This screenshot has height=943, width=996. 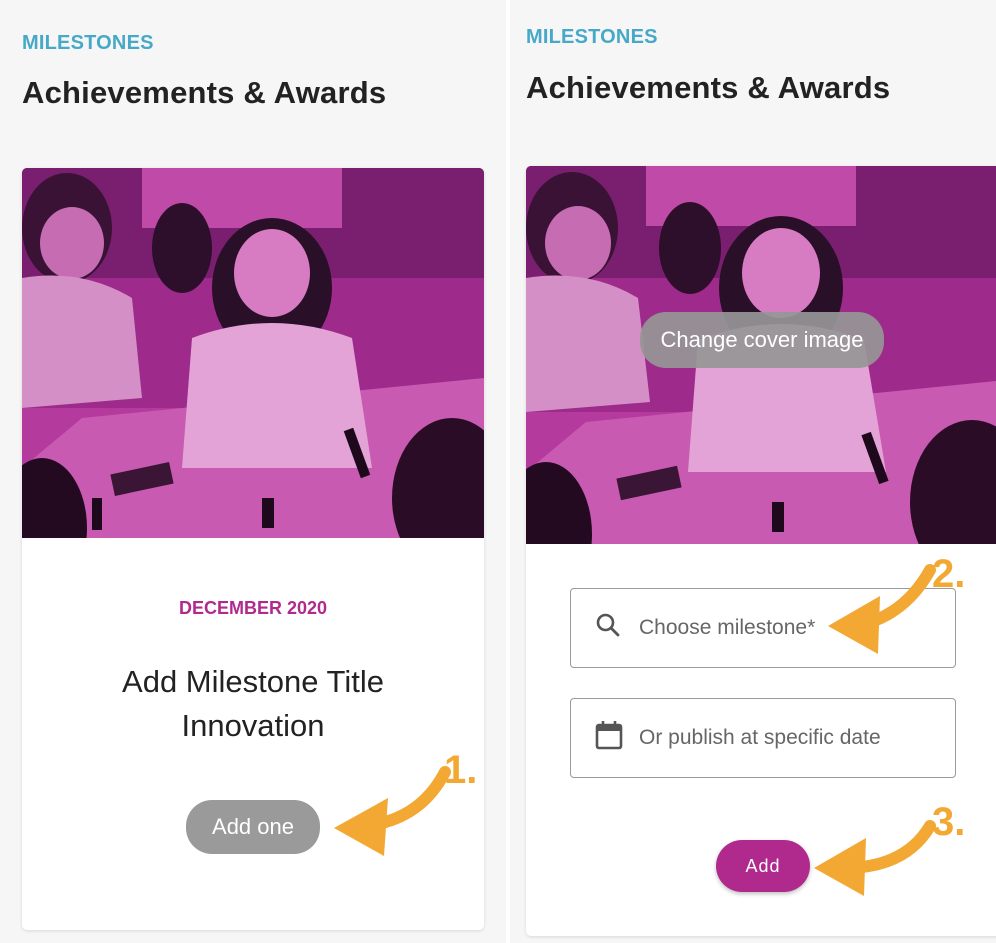 What do you see at coordinates (949, 822) in the screenshot?
I see `annotation-step-3: 3.` at bounding box center [949, 822].